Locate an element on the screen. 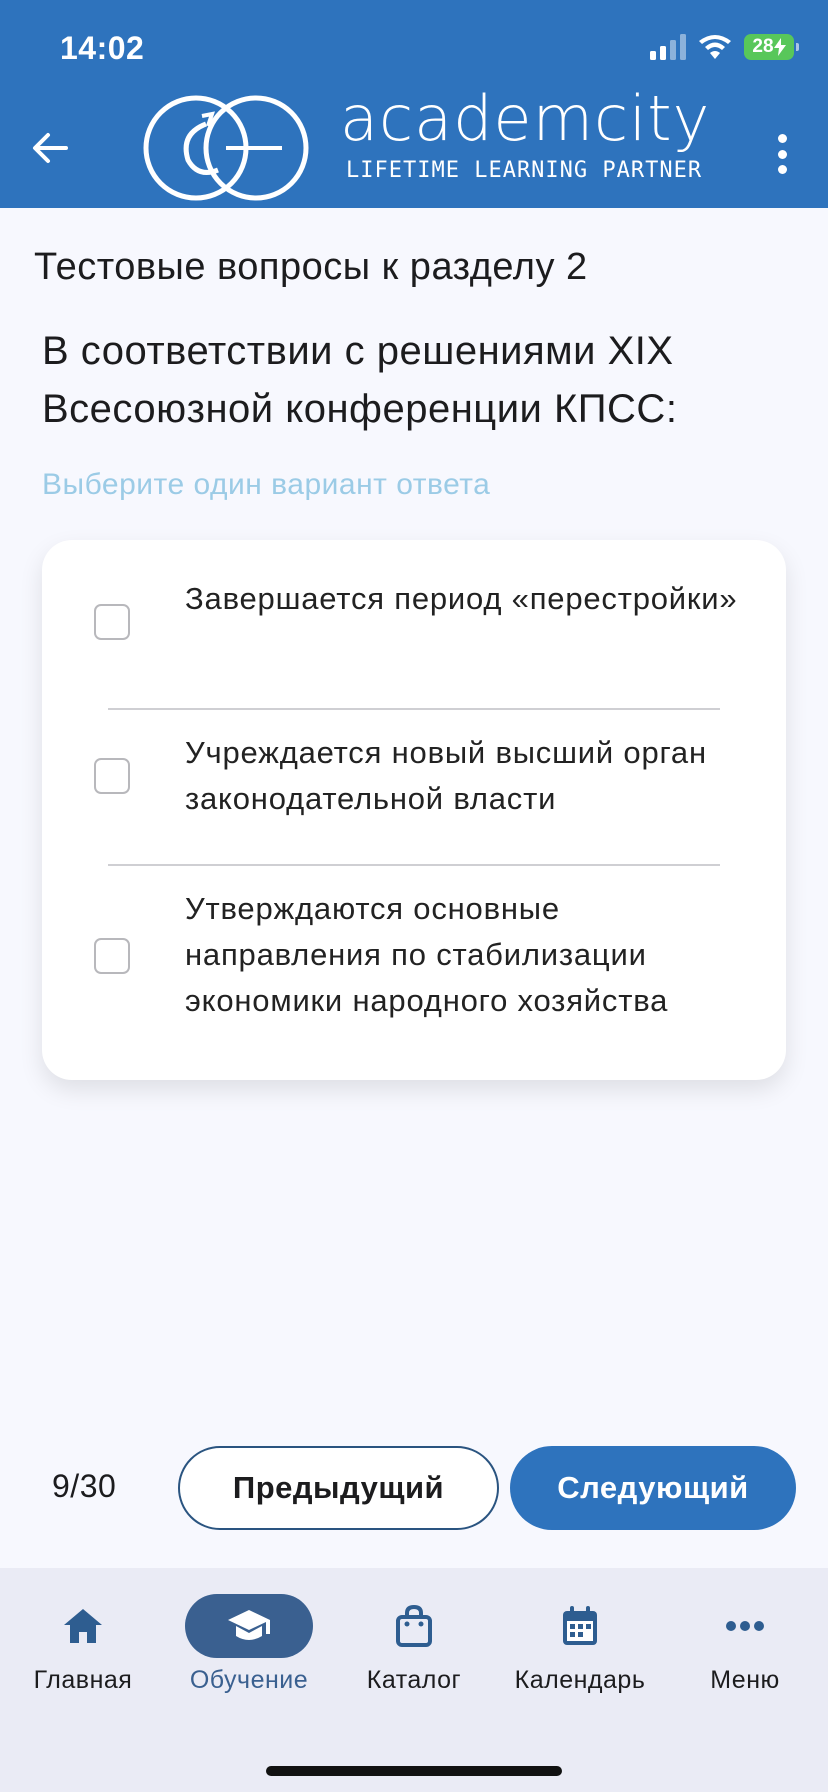 Image resolution: width=828 pixels, height=1792 pixels. more-options-button is located at coordinates (782, 154).